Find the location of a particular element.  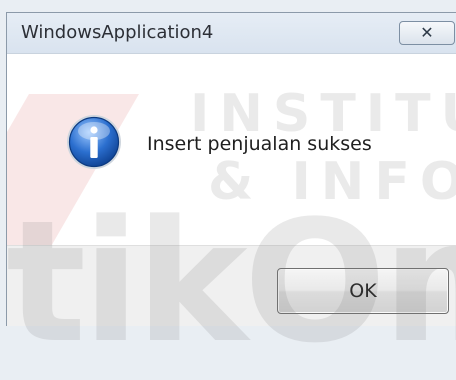

close-button: ✕ is located at coordinates (427, 33).